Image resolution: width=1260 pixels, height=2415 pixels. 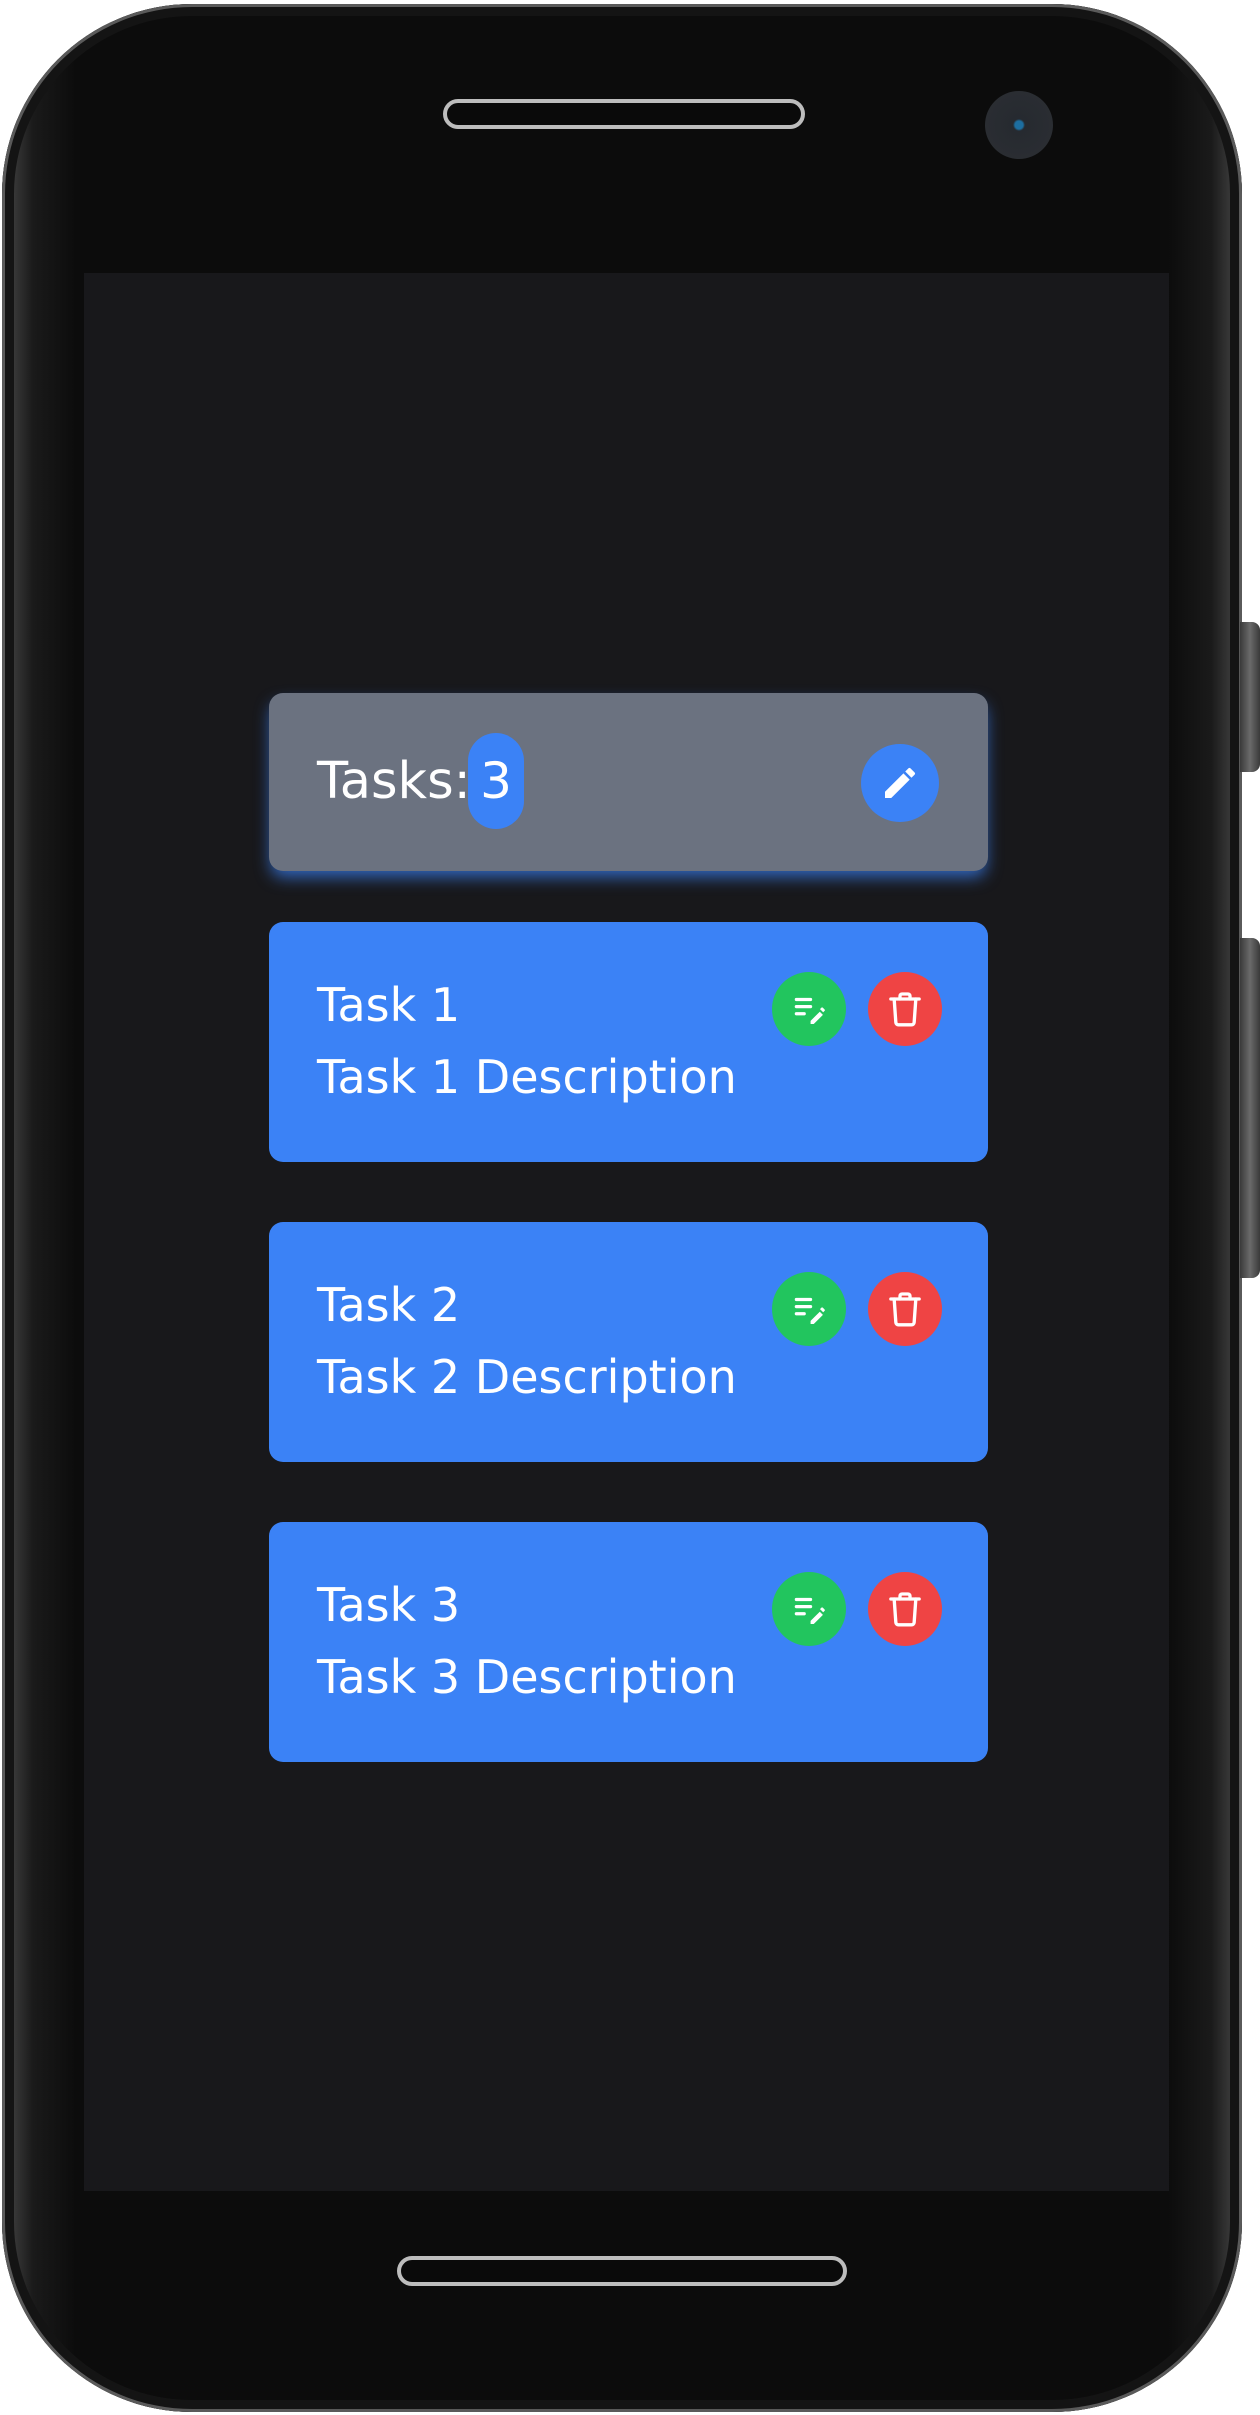 What do you see at coordinates (389, 1605) in the screenshot?
I see `task-title: Task 3` at bounding box center [389, 1605].